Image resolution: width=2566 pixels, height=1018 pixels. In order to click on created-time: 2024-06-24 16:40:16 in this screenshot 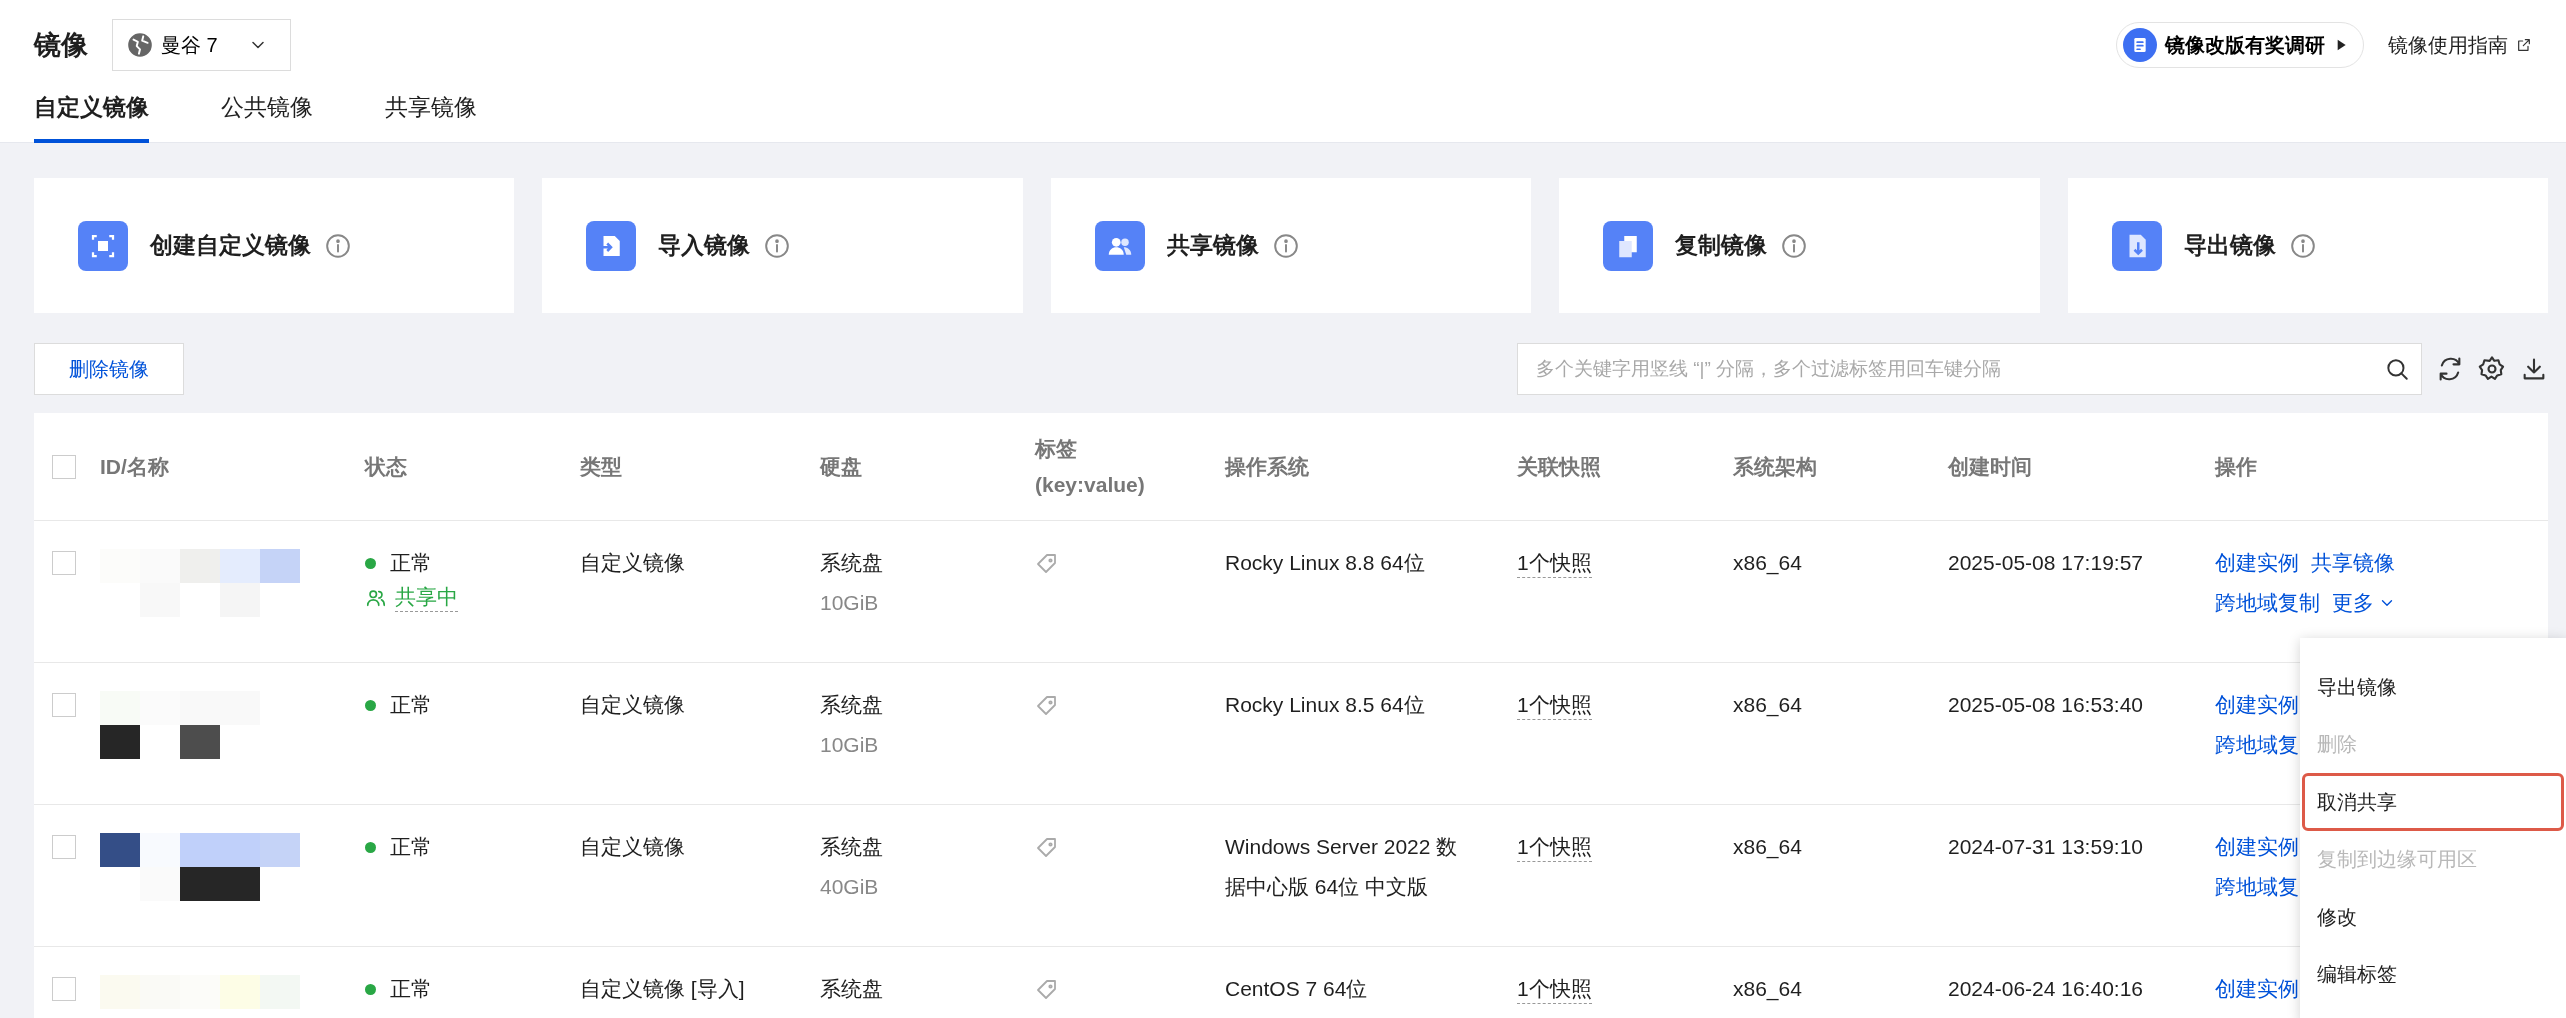, I will do `click(2046, 989)`.